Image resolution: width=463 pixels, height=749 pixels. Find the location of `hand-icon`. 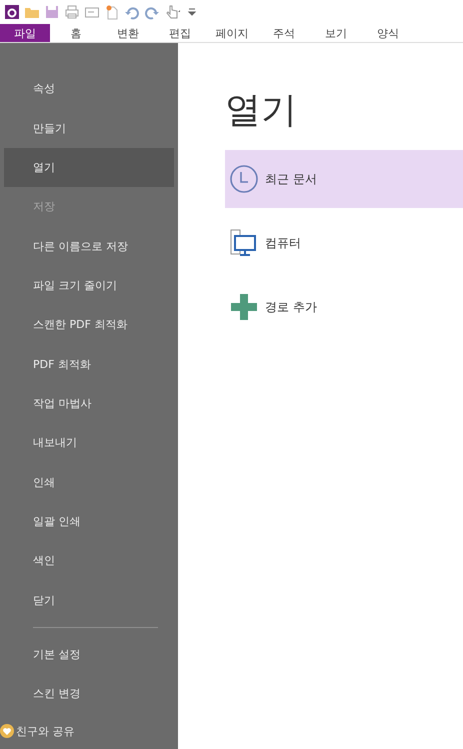

hand-icon is located at coordinates (172, 12).